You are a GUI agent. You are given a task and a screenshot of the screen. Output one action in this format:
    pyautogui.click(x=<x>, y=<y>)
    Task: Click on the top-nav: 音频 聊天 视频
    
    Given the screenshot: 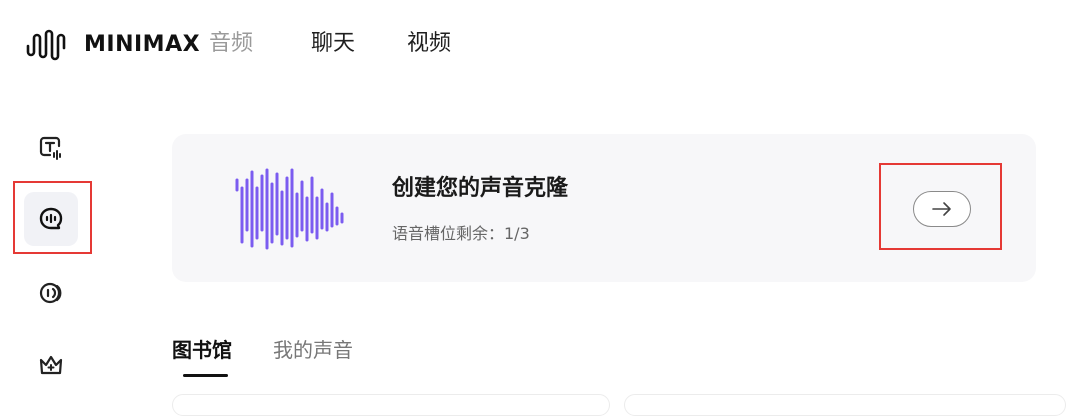 What is the action you would take?
    pyautogui.click(x=330, y=44)
    